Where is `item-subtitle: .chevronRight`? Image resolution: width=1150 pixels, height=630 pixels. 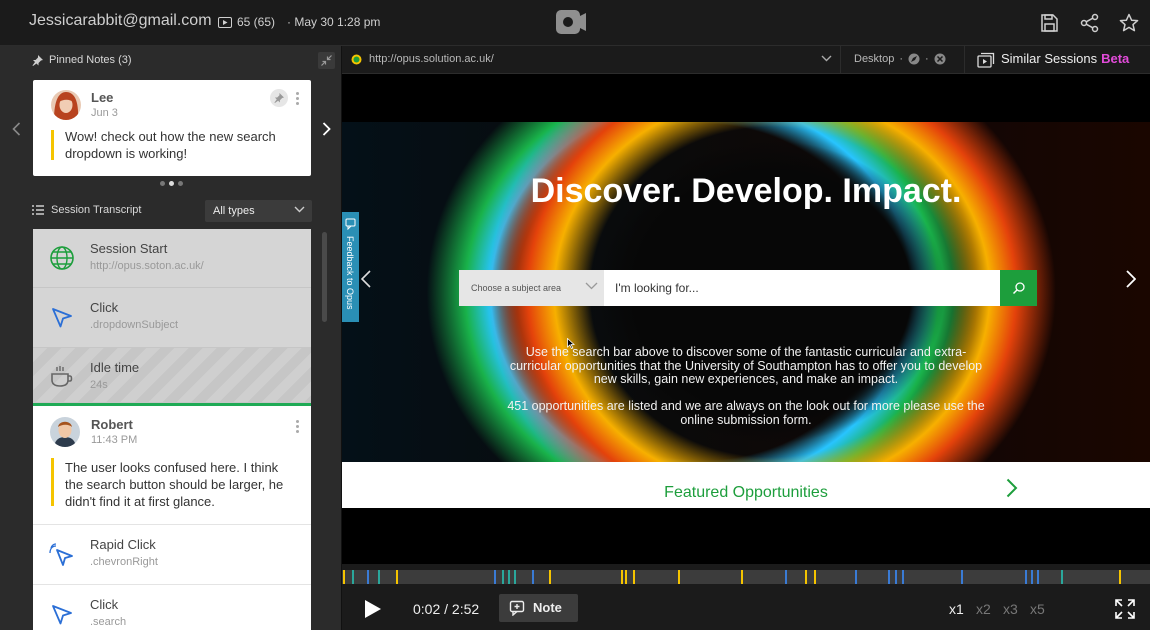 item-subtitle: .chevronRight is located at coordinates (124, 562).